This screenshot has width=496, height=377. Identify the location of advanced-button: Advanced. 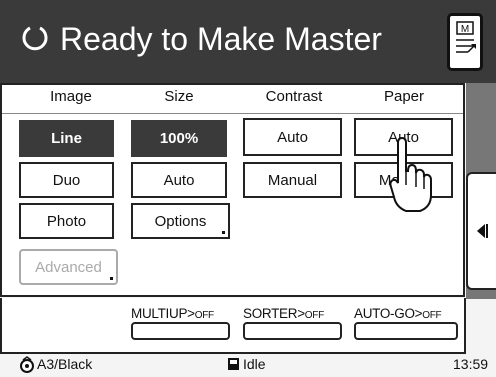
(68, 267).